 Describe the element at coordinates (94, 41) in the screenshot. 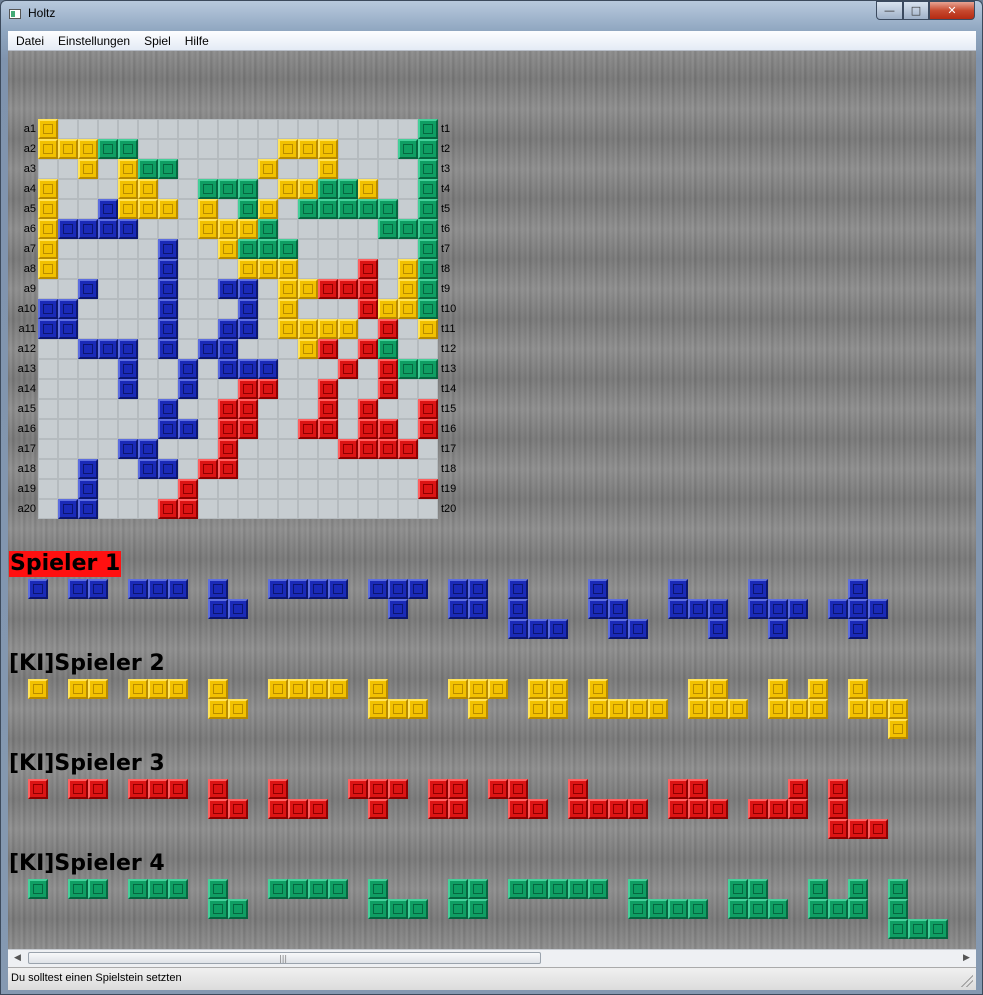

I see `menu-einstellungen: Einstellungen` at that location.